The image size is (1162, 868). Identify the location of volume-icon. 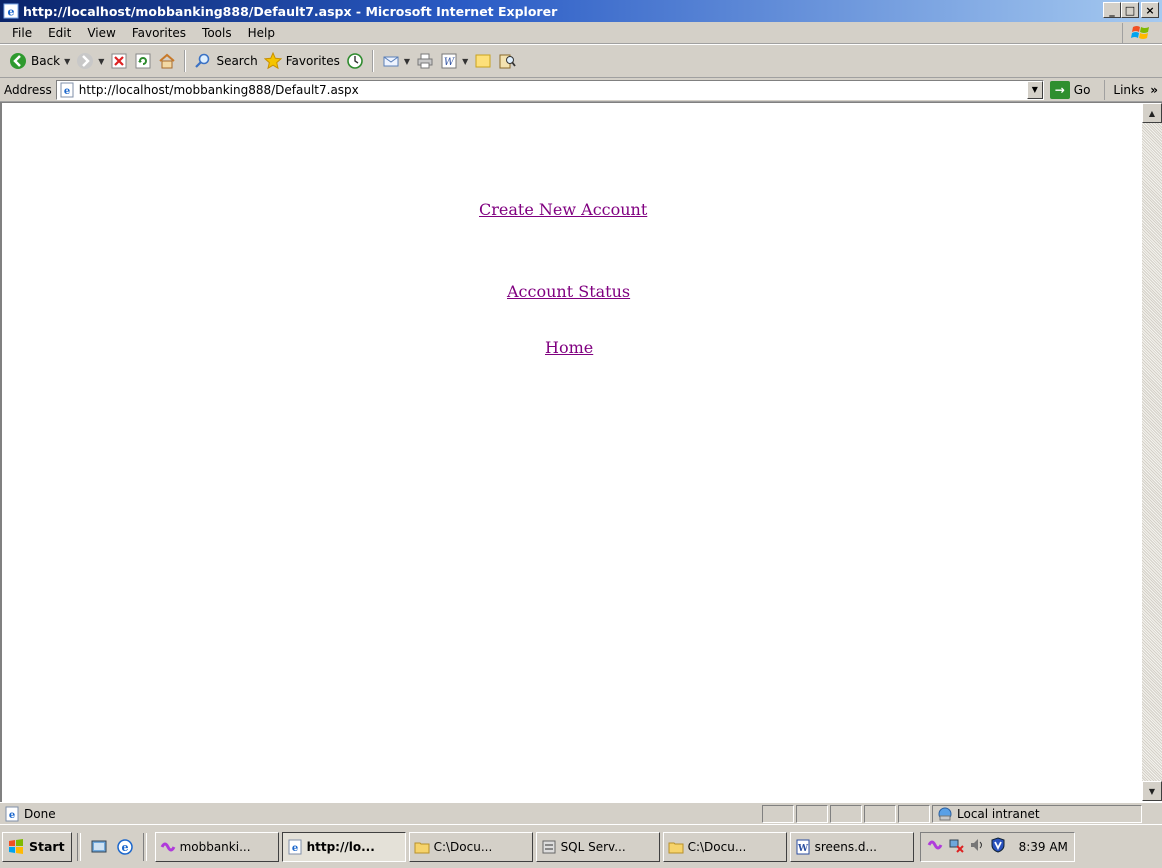
(977, 846).